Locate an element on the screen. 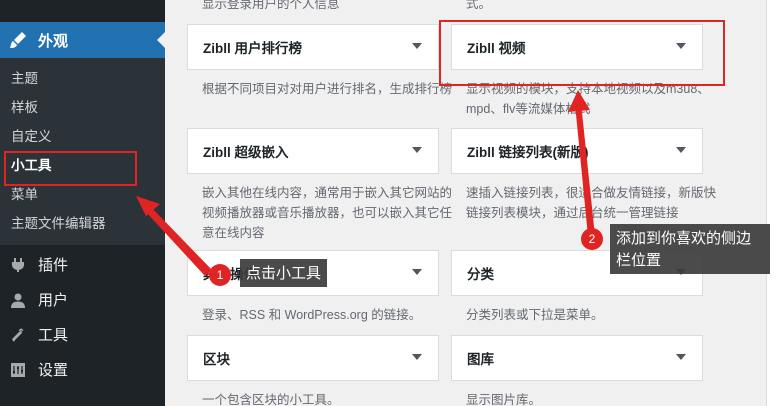 The width and height of the screenshot is (782, 406). current-notch is located at coordinates (161, 40).